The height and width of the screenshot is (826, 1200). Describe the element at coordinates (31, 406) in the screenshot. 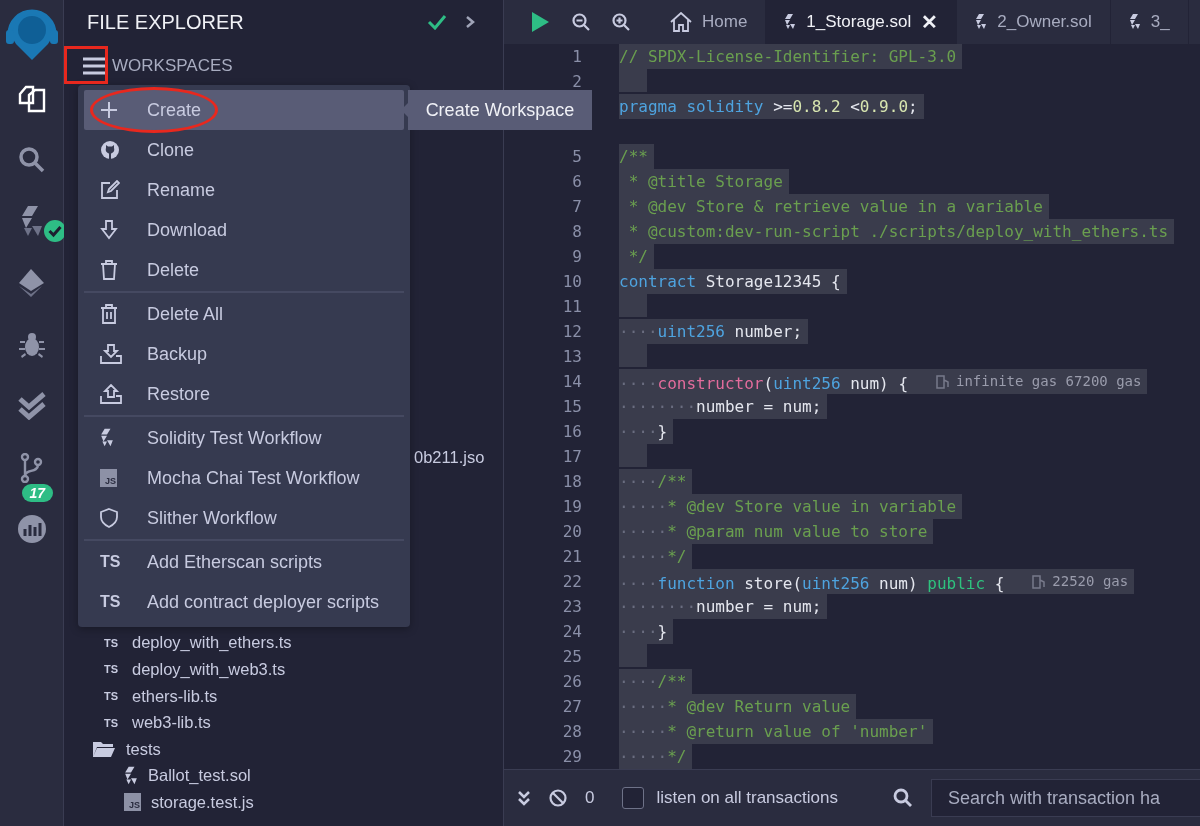

I see `double-check-icon` at that location.